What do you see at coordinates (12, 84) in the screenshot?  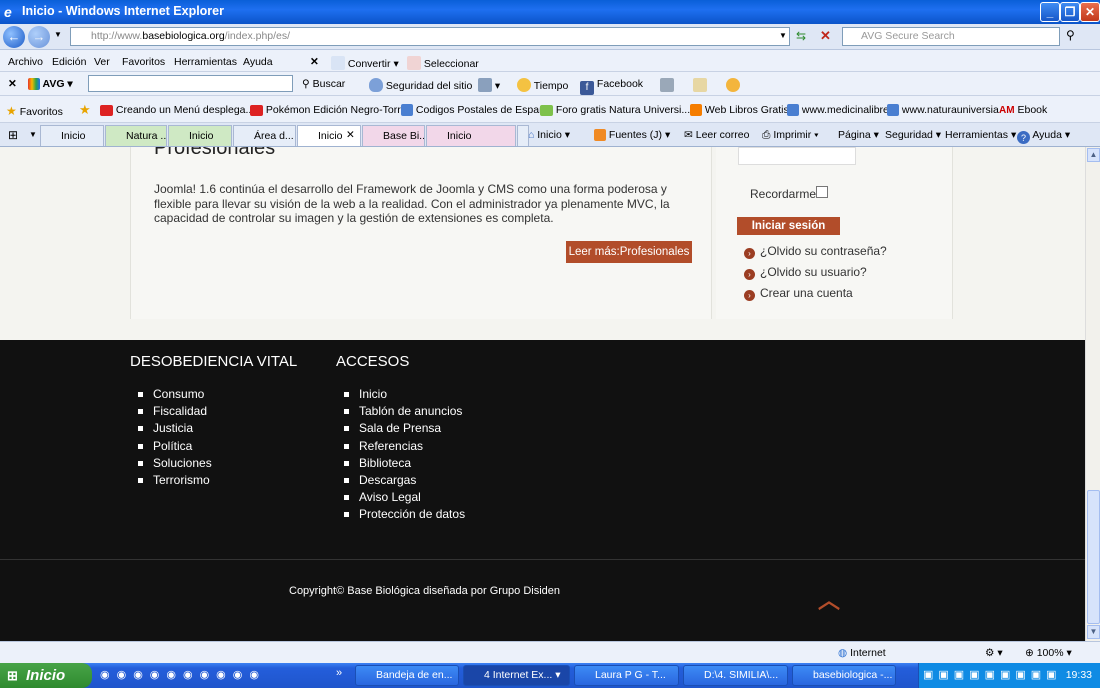 I see `close-avg-icon: ✕` at bounding box center [12, 84].